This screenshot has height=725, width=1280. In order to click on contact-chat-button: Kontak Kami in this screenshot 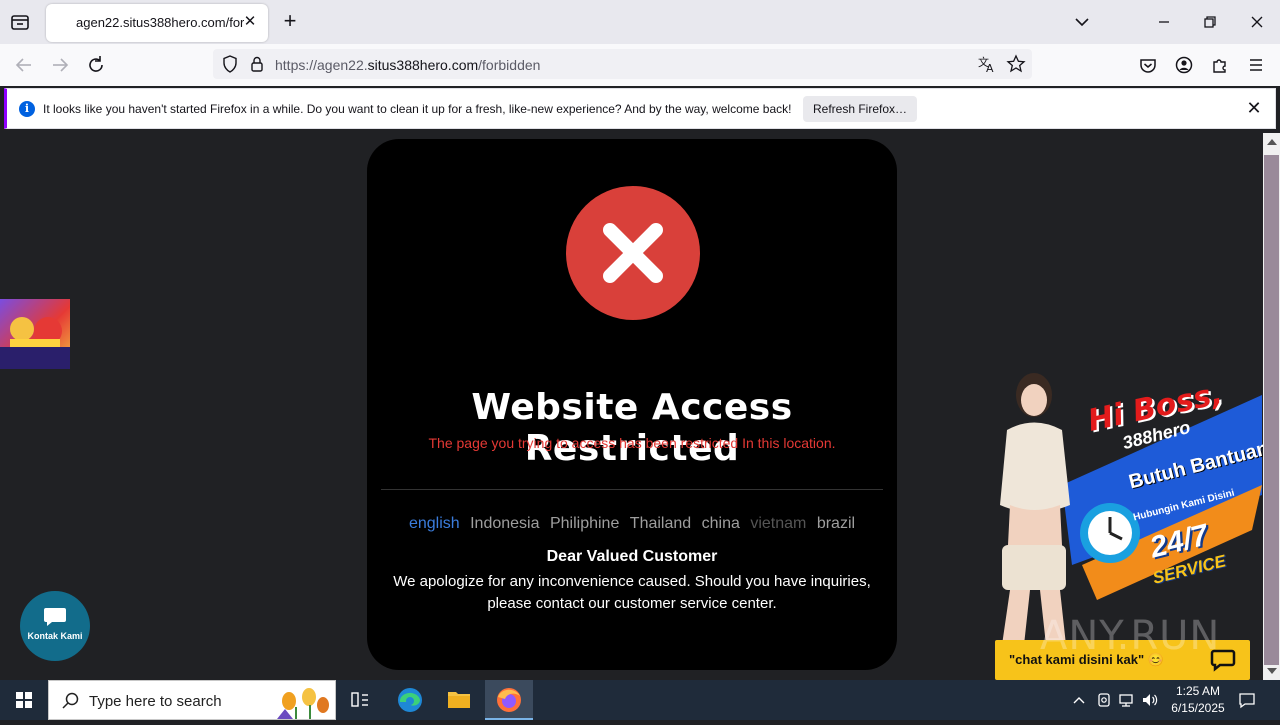, I will do `click(55, 626)`.